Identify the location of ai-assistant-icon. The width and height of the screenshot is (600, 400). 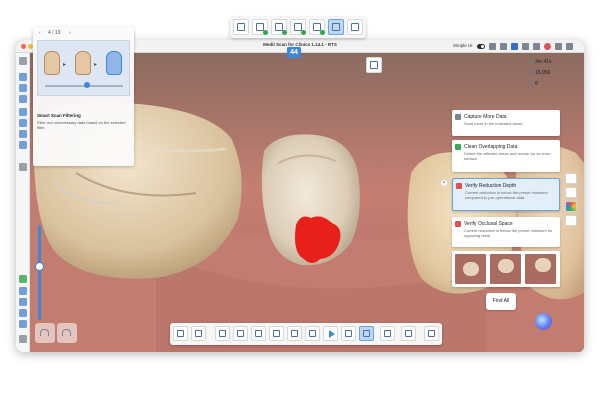
(543, 321).